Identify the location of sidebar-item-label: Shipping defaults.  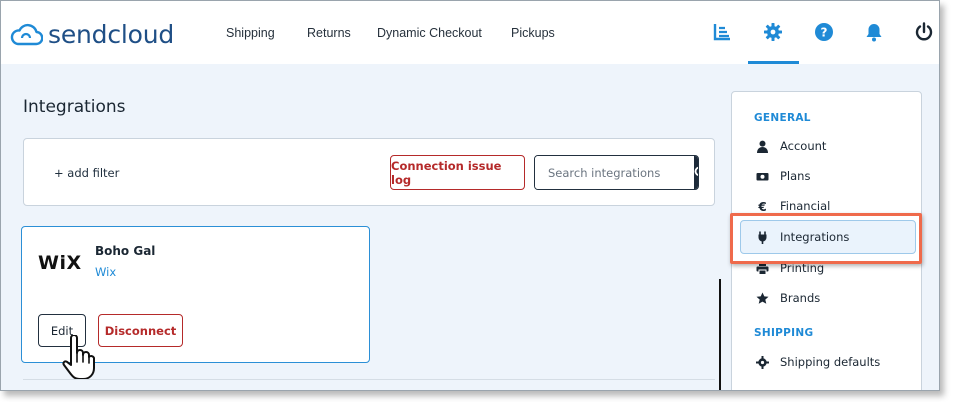
(830, 362).